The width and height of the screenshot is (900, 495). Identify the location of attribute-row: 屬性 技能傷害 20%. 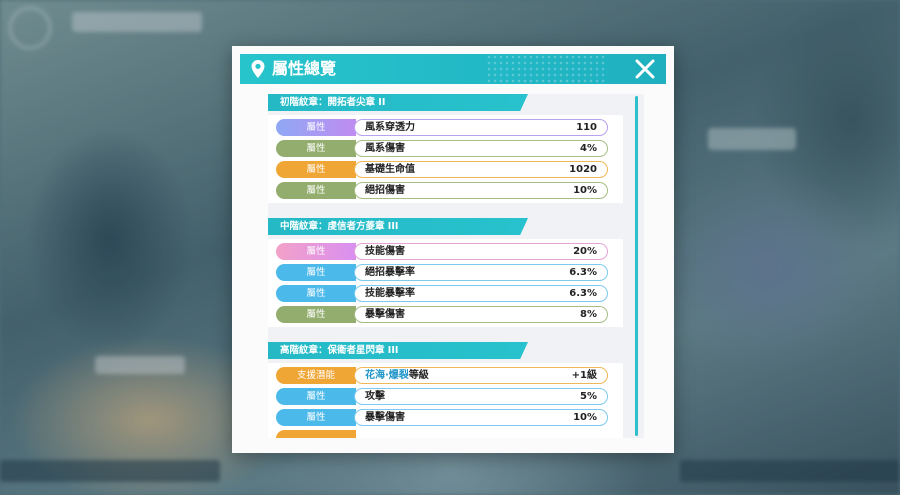
(446, 251).